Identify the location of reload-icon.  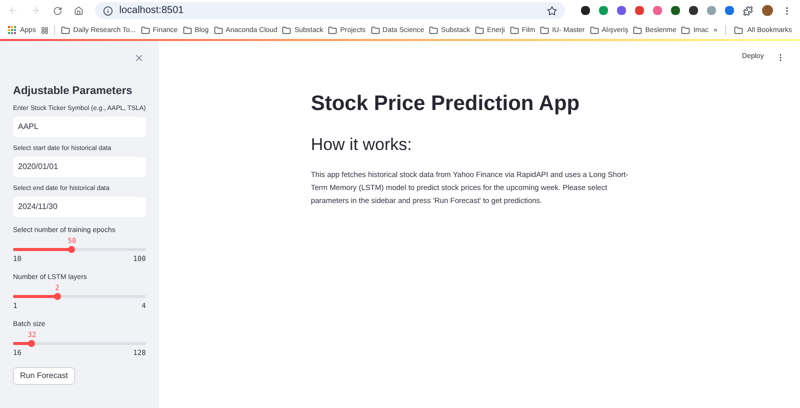
(57, 11).